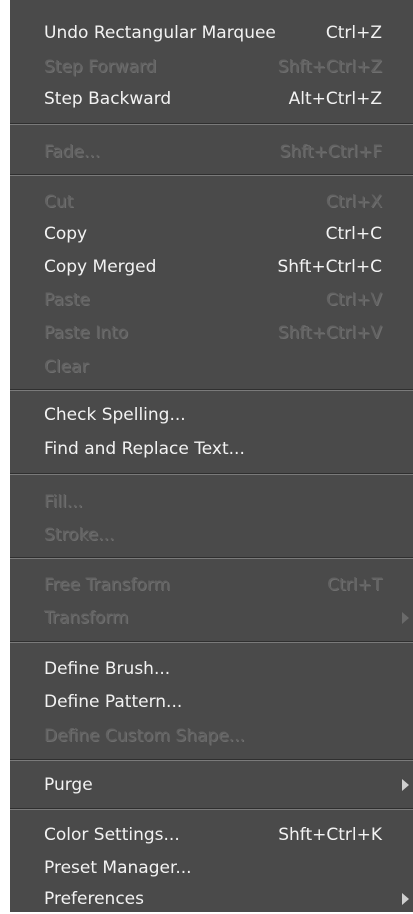 The image size is (413, 914). I want to click on menu-item-color-settings: Color Settings... Shft+Ctrl+K, so click(211, 835).